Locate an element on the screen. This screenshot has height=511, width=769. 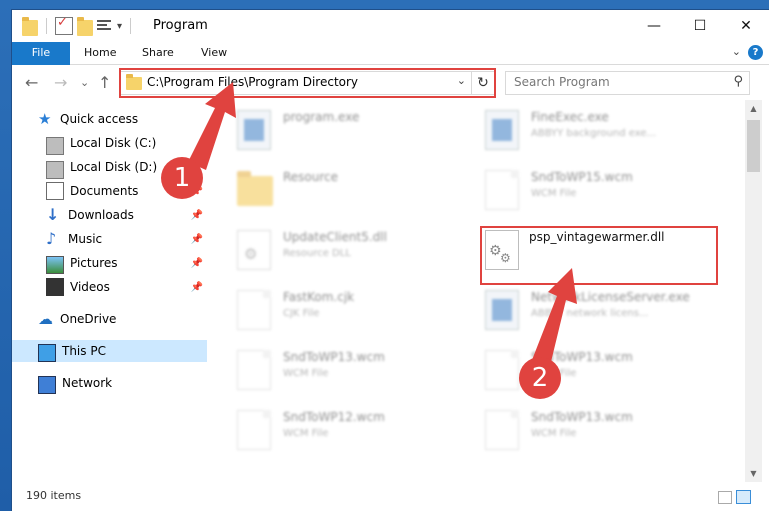
file-name: UpdateClient5.dll is located at coordinates (335, 237).